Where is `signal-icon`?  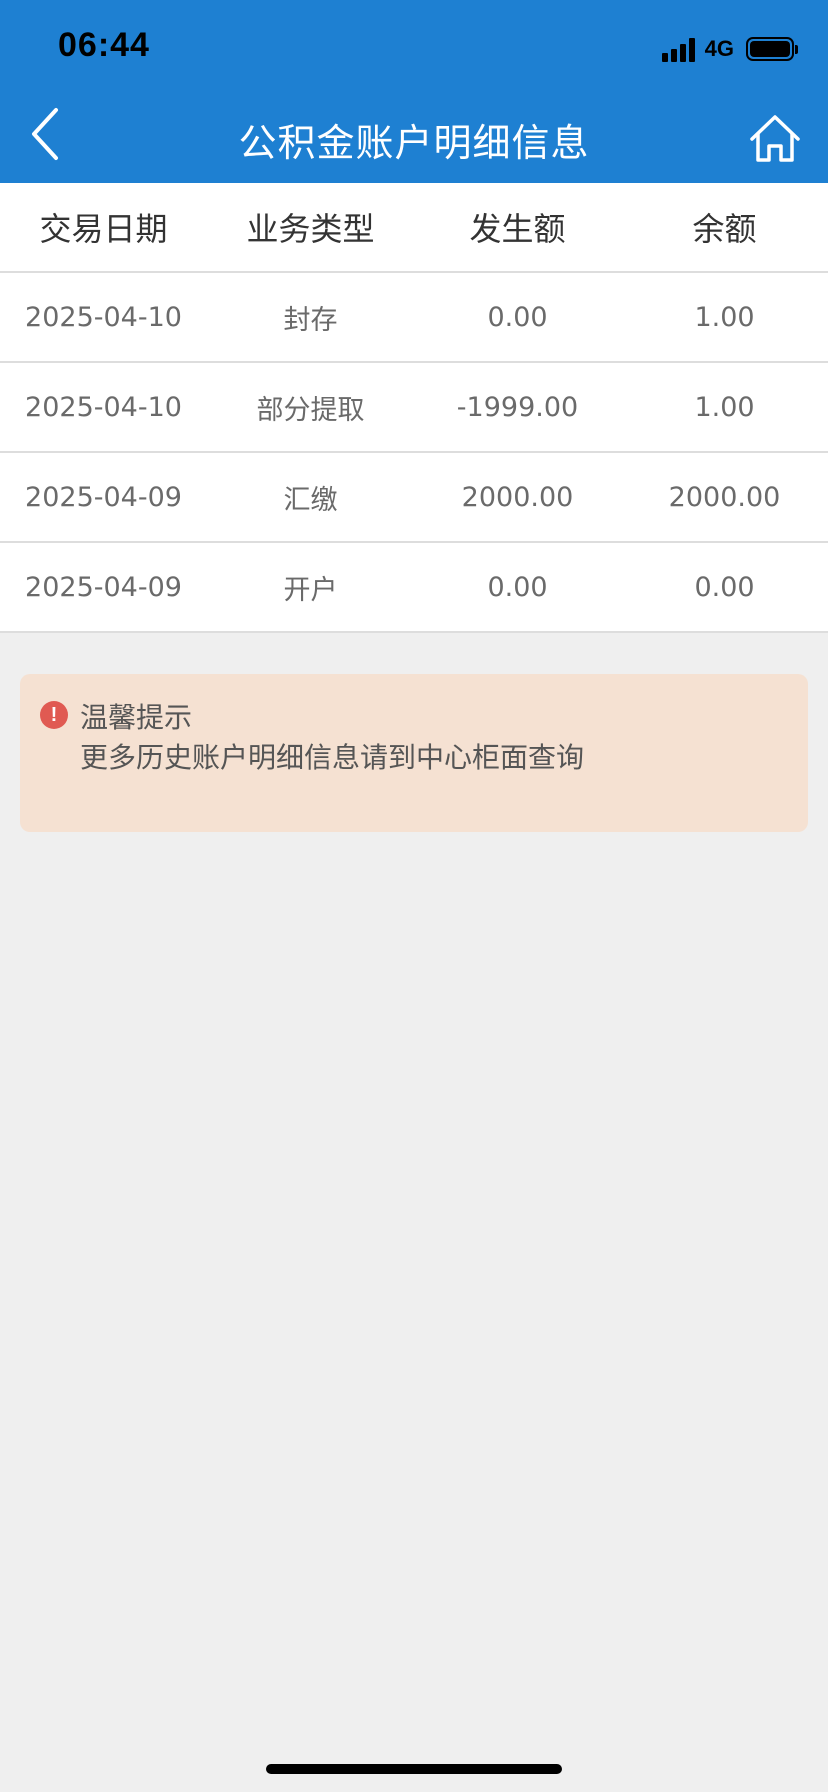
signal-icon is located at coordinates (678, 49).